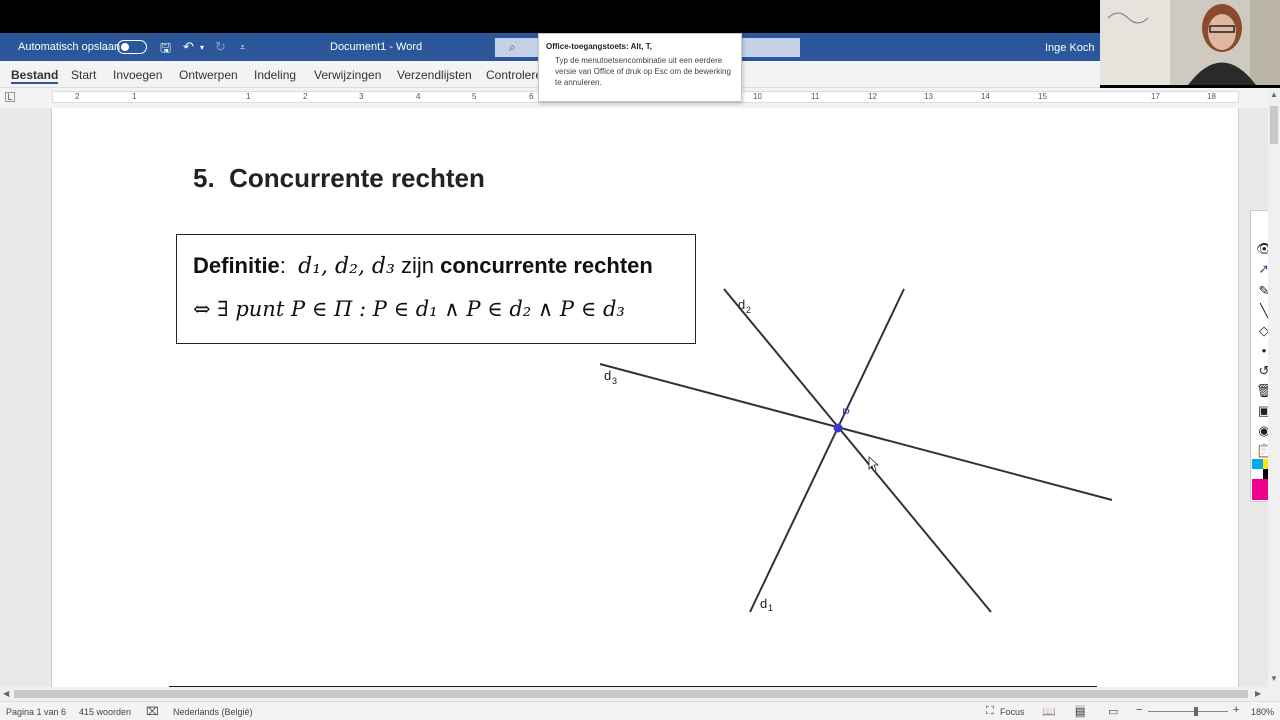 This screenshot has height=720, width=1280. Describe the element at coordinates (872, 96) in the screenshot. I see `ruler-label: 12` at that location.